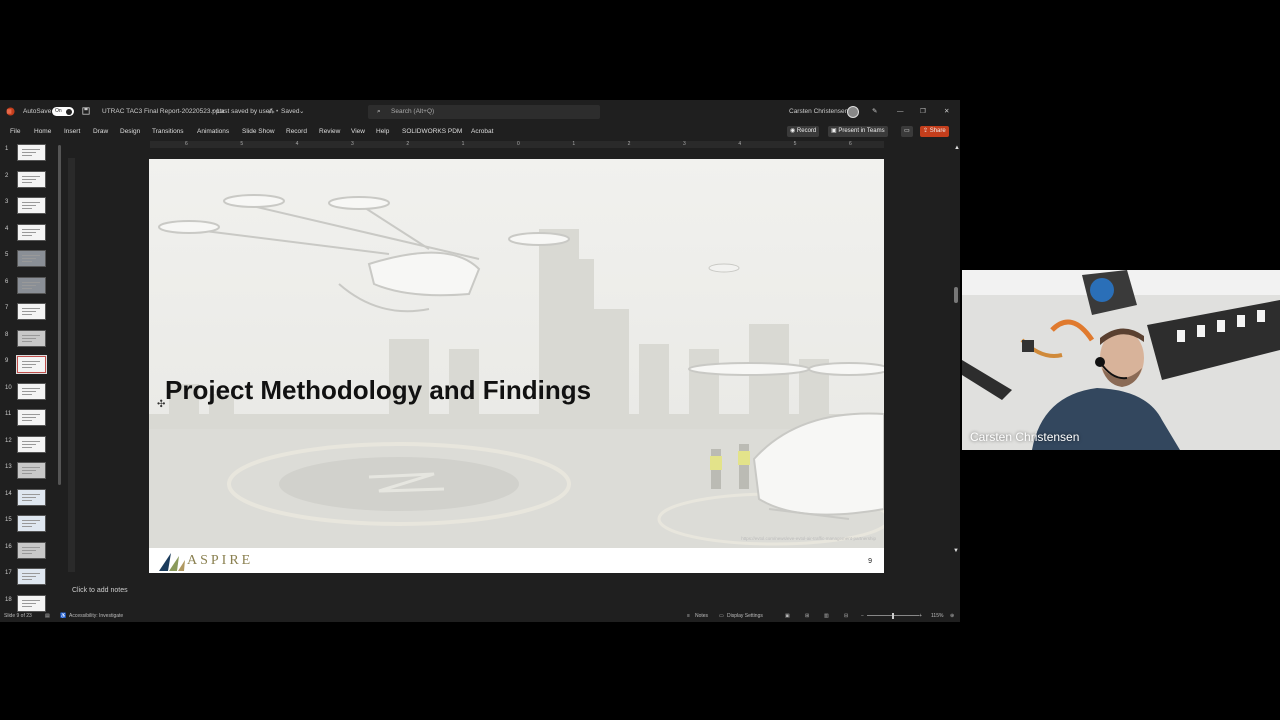 The image size is (1280, 720). Describe the element at coordinates (858, 131) in the screenshot. I see `present-in-teams-button: ▣ Present in Teams` at that location.